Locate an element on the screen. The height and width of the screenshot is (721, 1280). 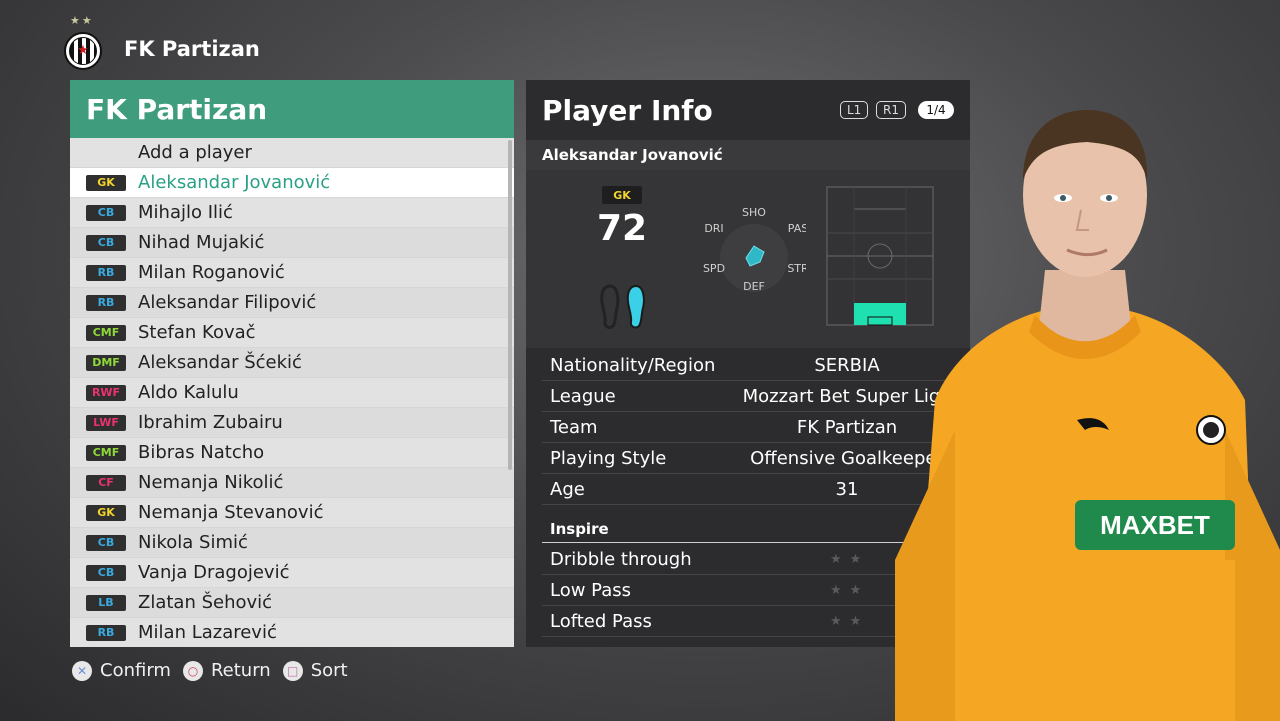
add-player-button: Add a player is located at coordinates (292, 153).